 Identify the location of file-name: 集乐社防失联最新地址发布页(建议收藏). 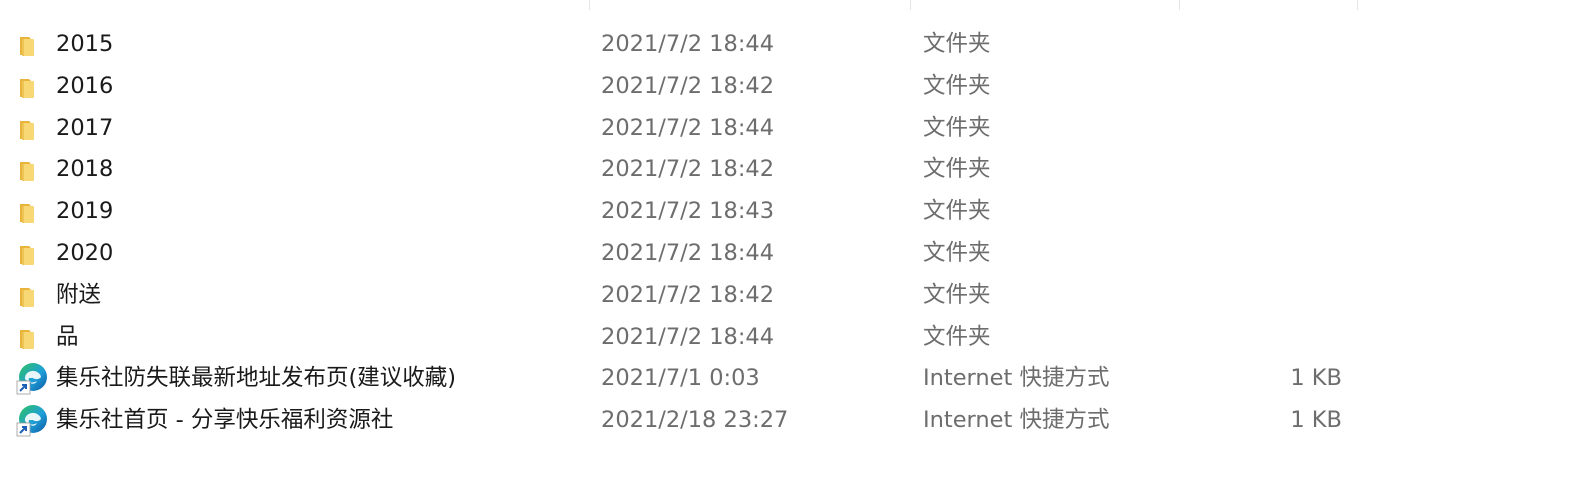
(256, 378).